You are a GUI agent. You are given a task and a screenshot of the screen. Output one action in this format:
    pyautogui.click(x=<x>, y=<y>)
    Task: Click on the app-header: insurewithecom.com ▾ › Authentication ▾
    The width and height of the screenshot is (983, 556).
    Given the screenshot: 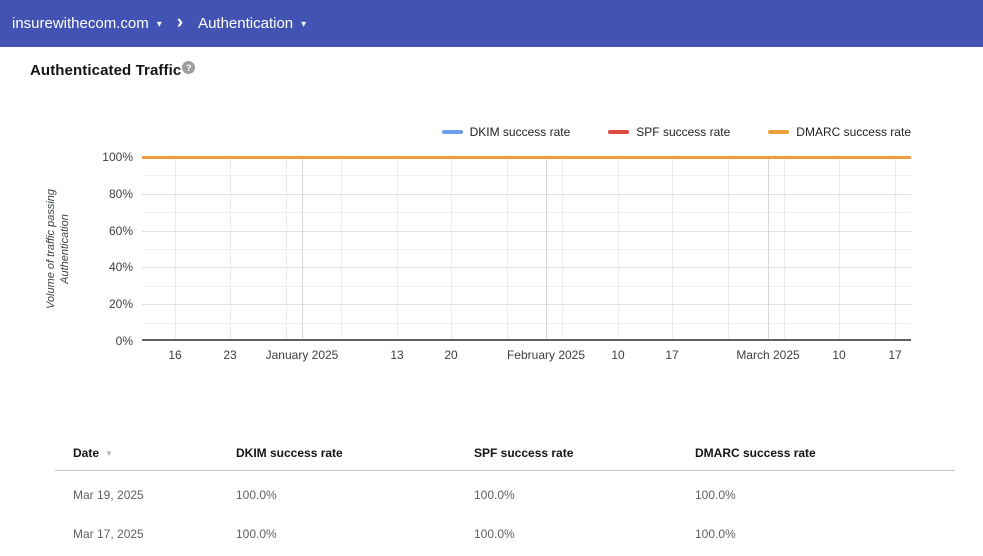 What is the action you would take?
    pyautogui.click(x=491, y=23)
    